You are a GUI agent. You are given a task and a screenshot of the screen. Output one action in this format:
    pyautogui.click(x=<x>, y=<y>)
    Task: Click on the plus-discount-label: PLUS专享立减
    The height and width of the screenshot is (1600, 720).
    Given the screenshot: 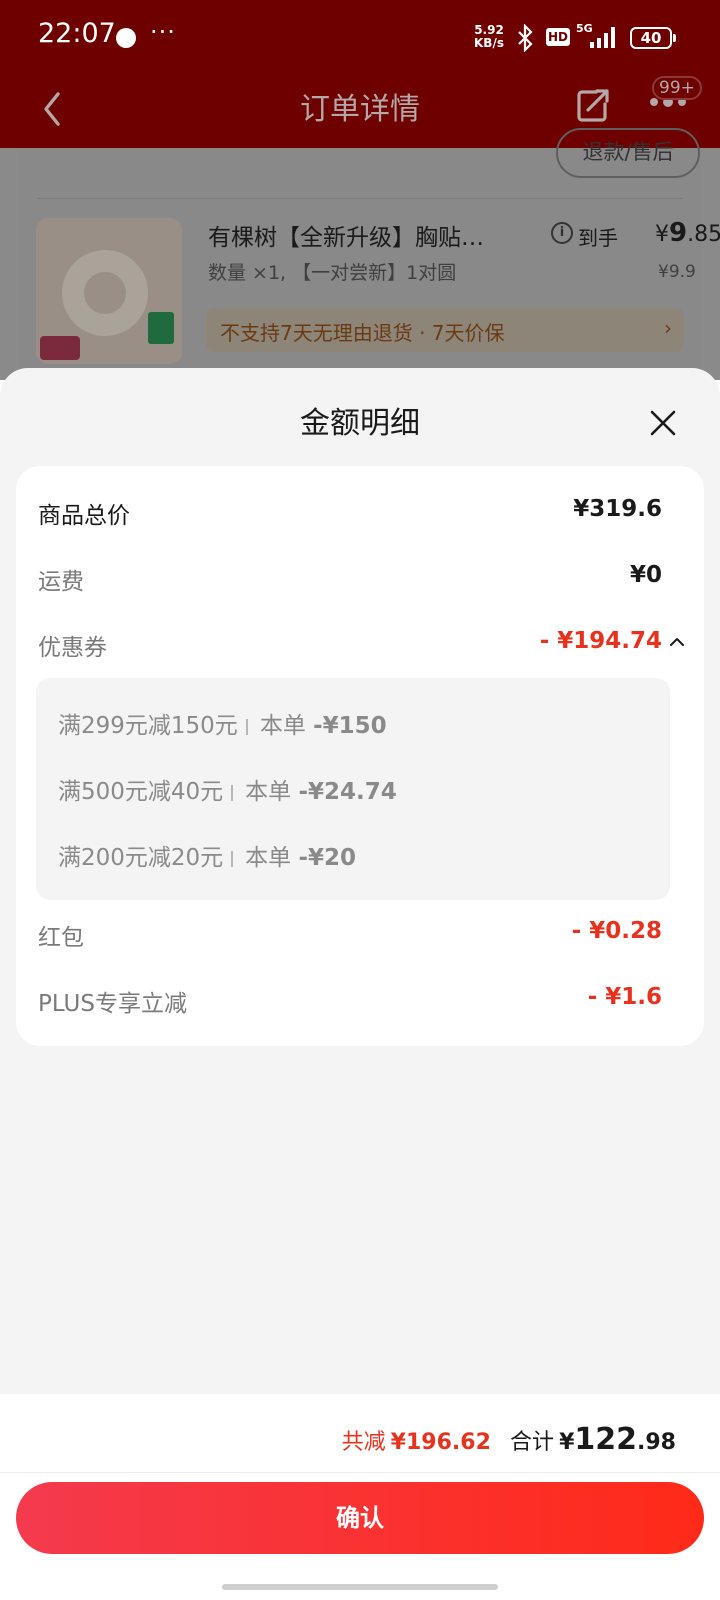 What is the action you would take?
    pyautogui.click(x=112, y=1004)
    